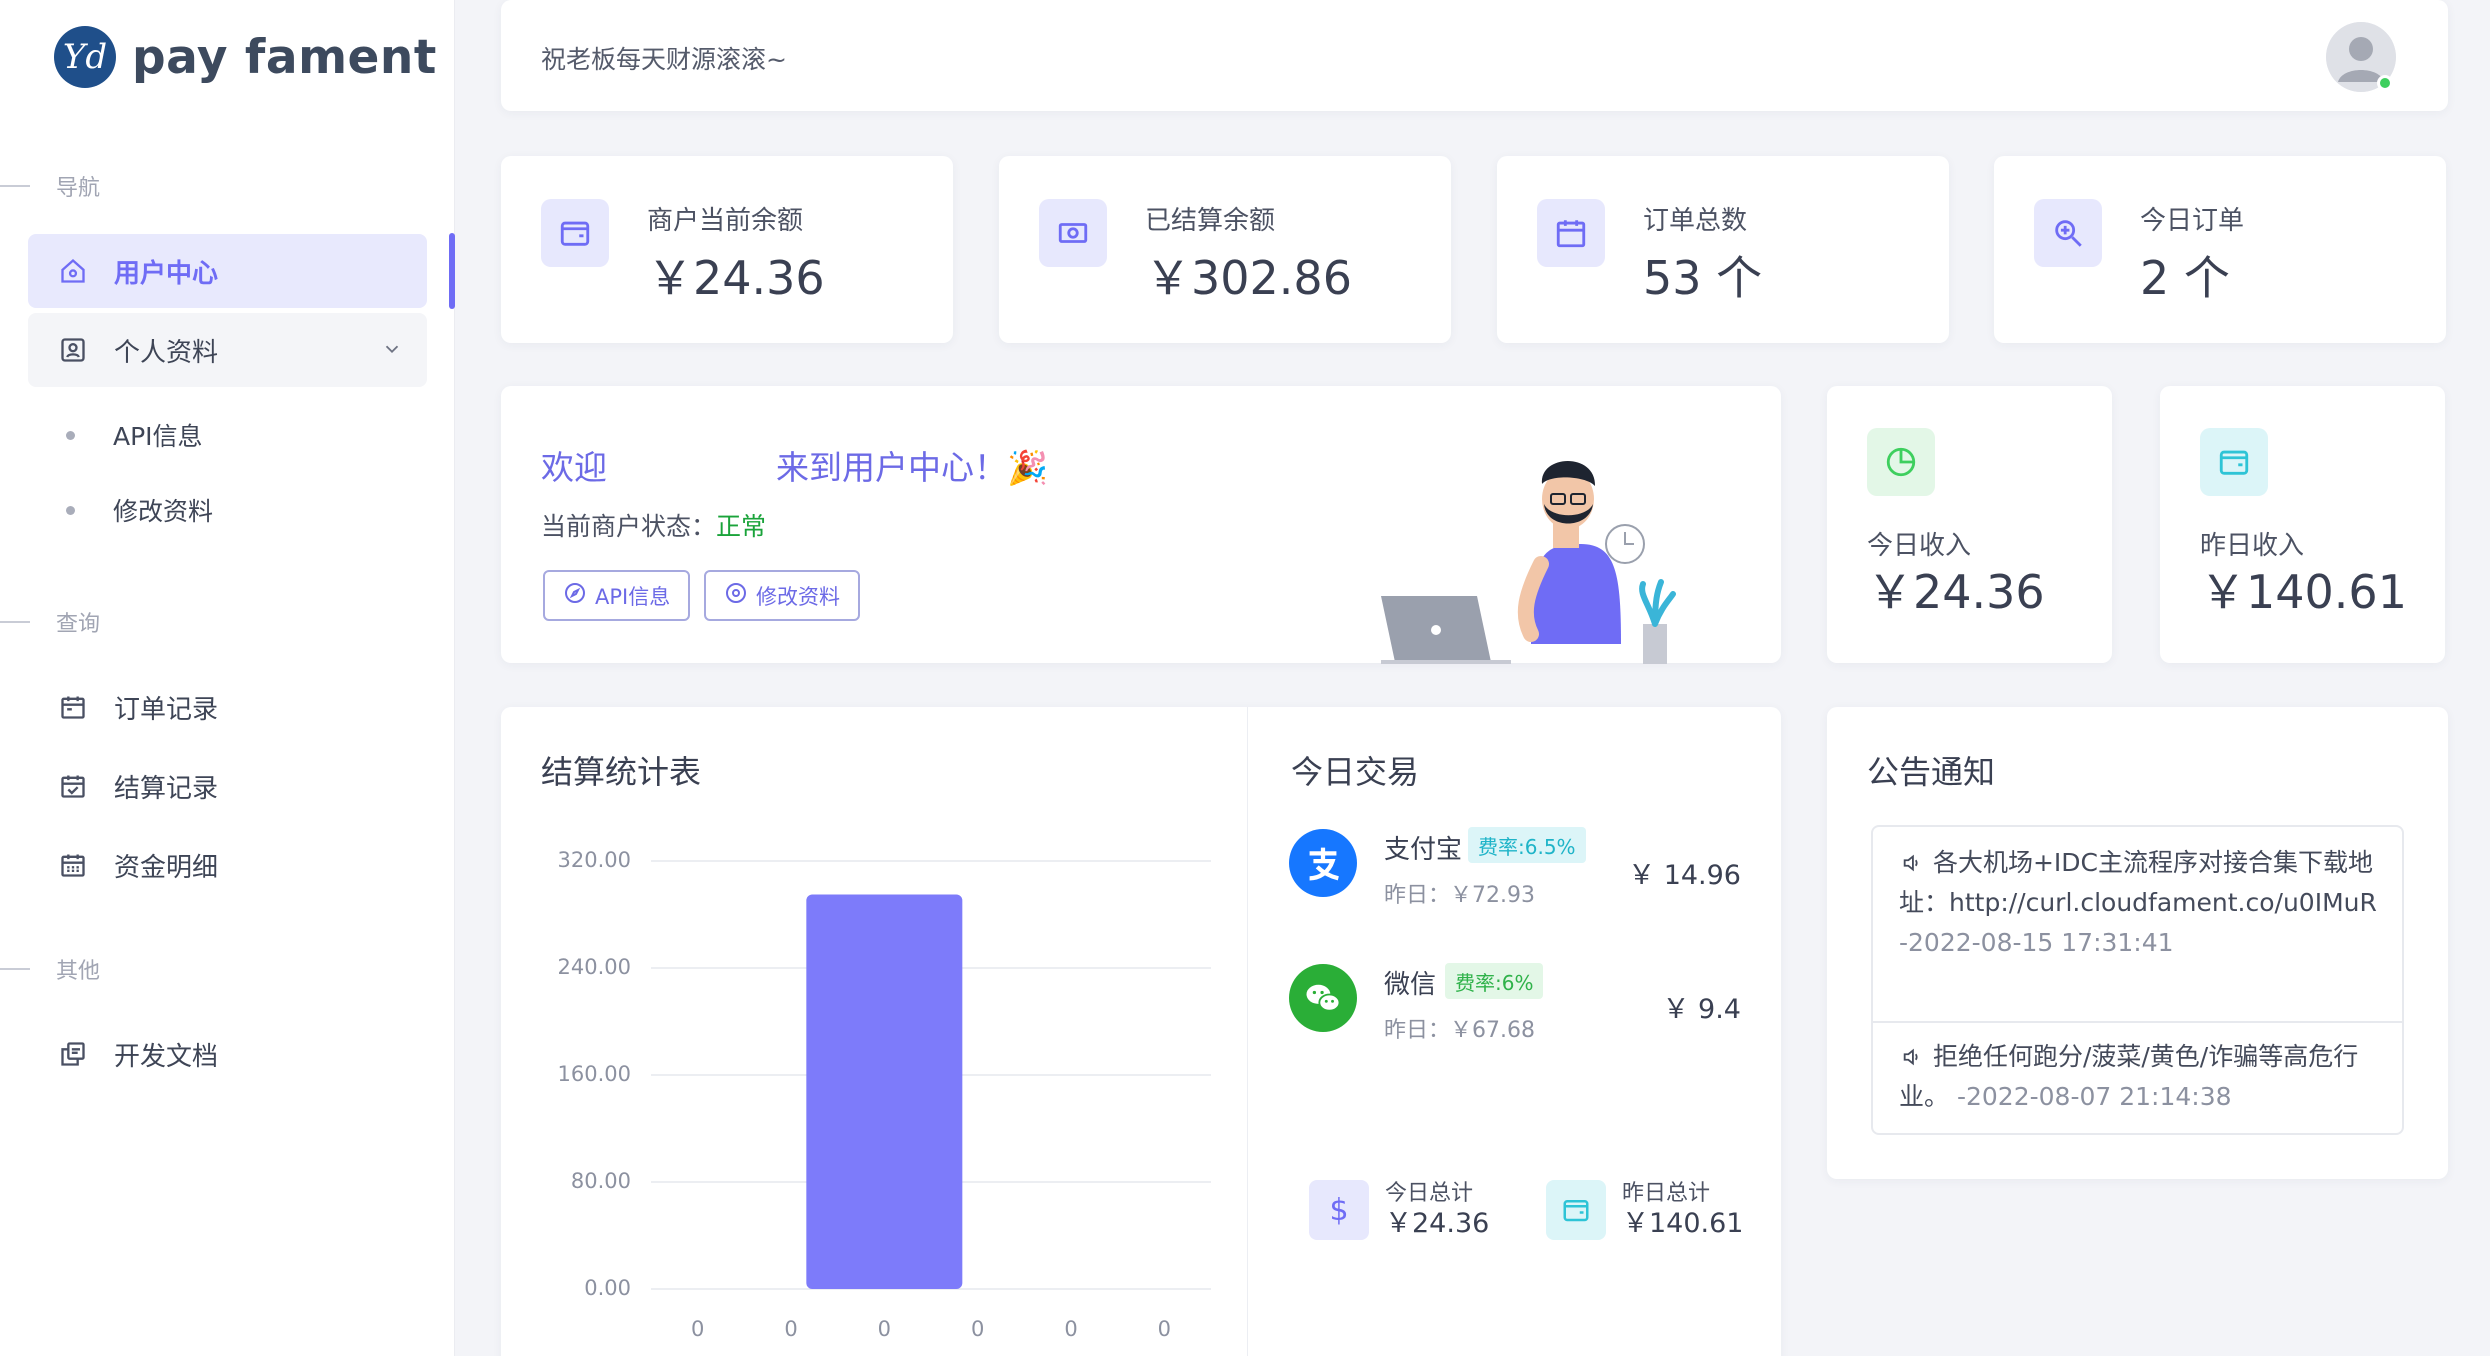  I want to click on button-label: API信息, so click(633, 596).